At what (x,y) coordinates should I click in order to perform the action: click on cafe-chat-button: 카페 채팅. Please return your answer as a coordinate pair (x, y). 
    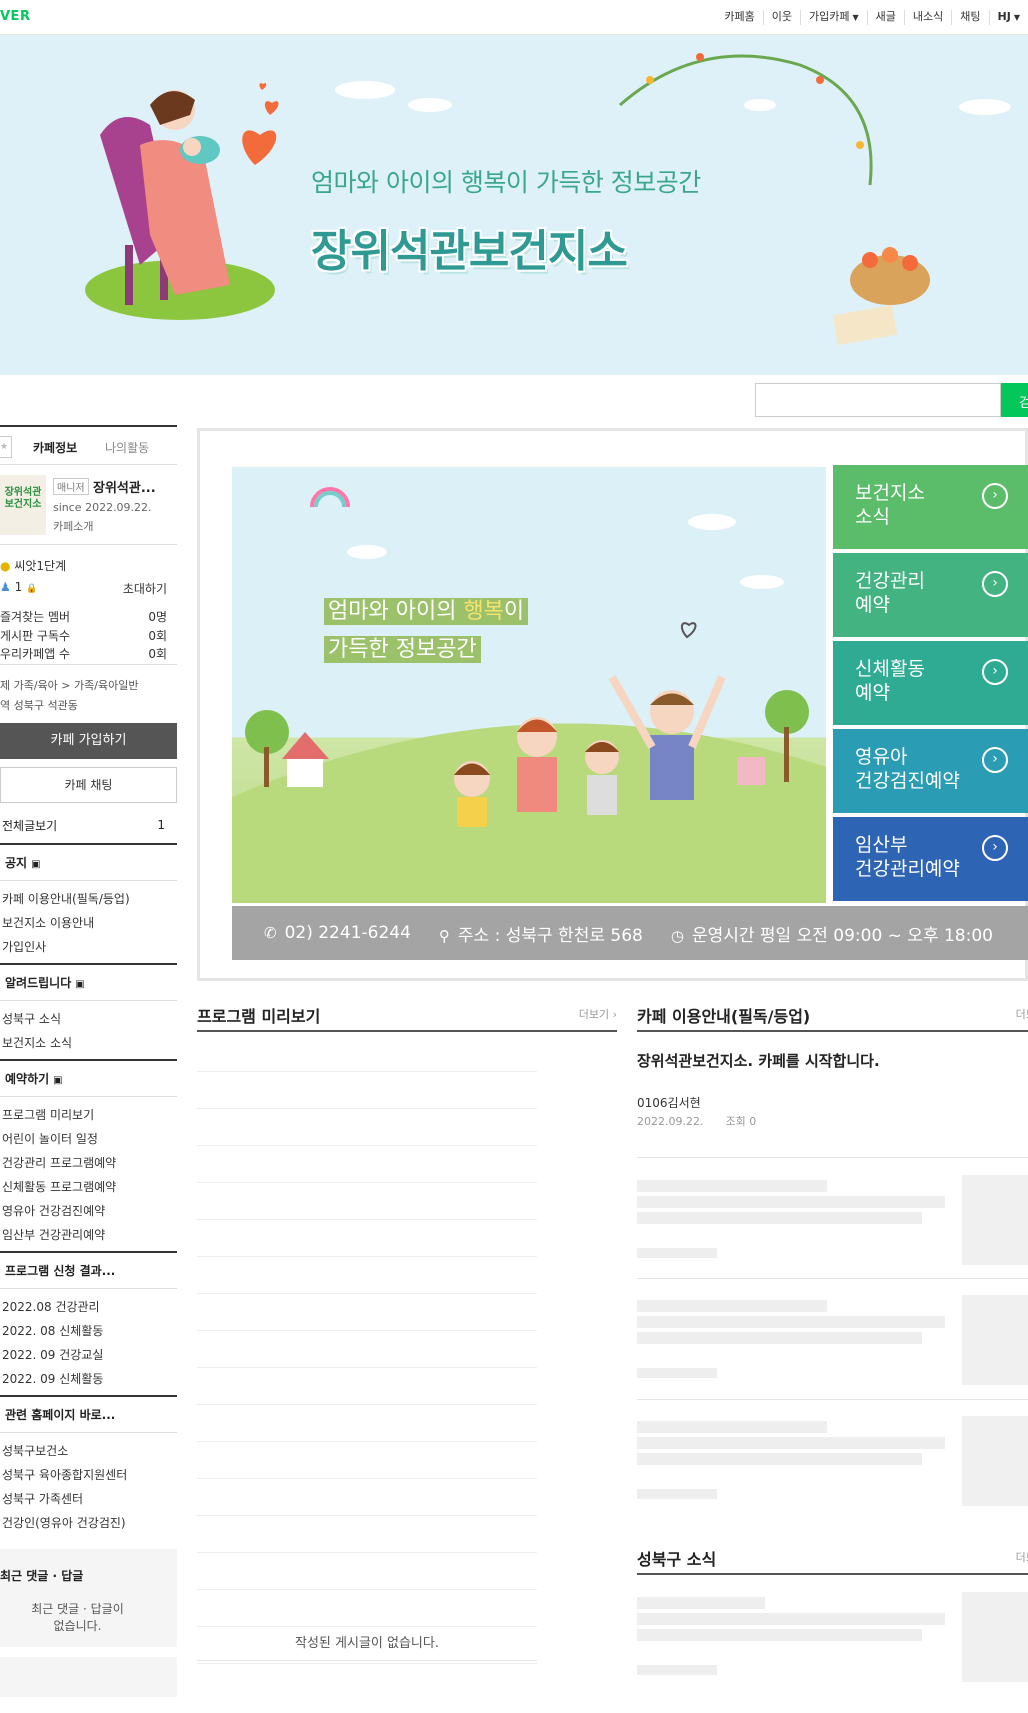
    Looking at the image, I should click on (88, 785).